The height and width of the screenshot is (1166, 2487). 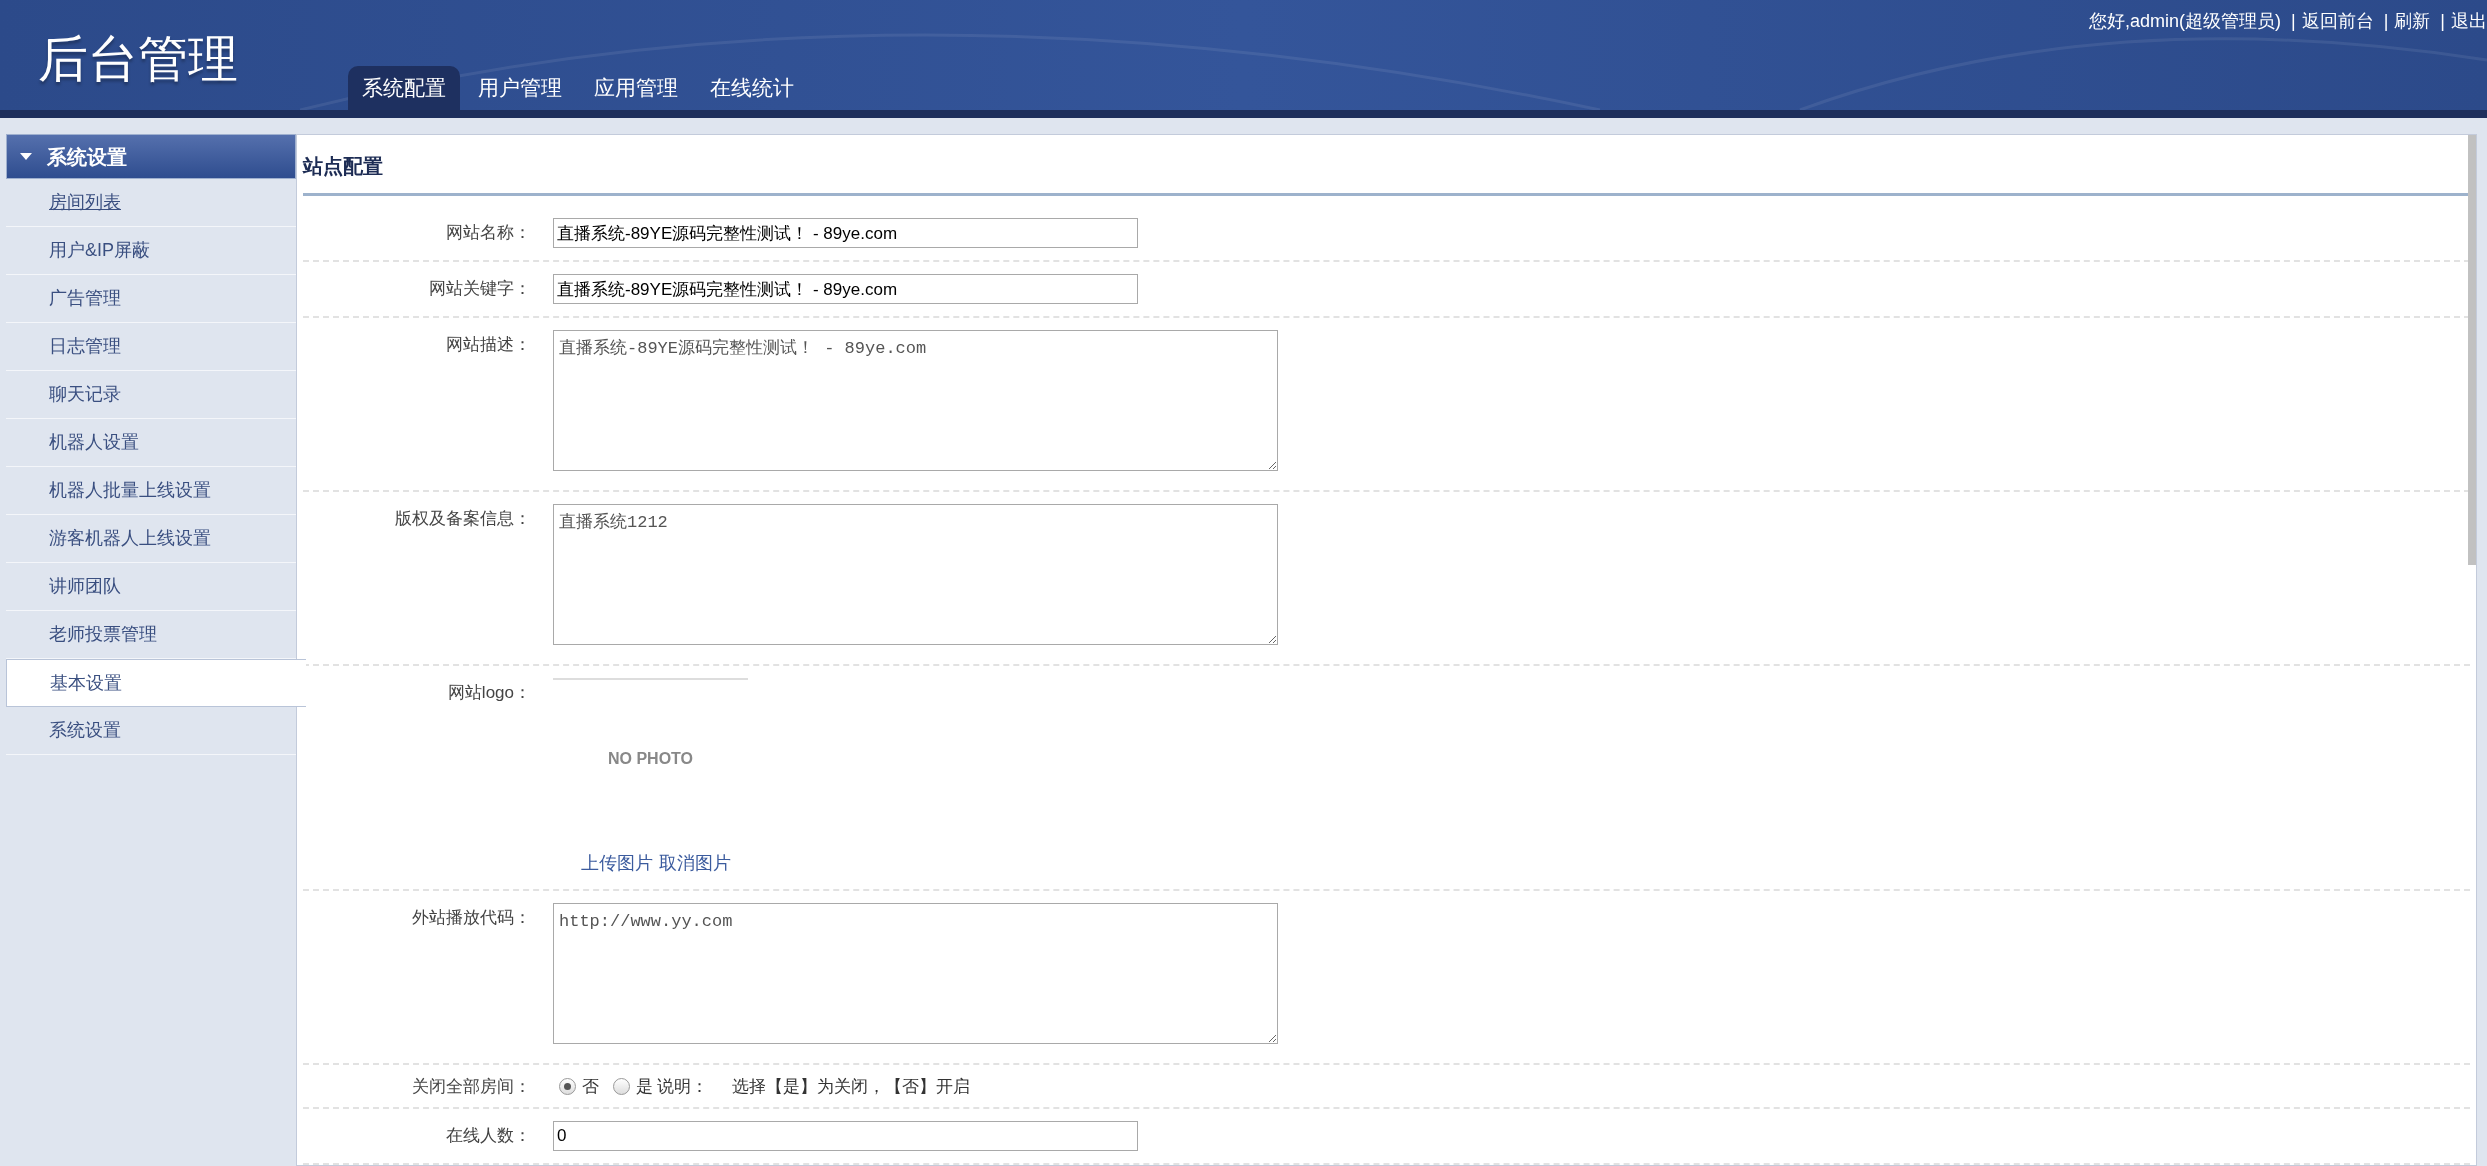 I want to click on field-label: 版权及备案信息：, so click(x=463, y=519).